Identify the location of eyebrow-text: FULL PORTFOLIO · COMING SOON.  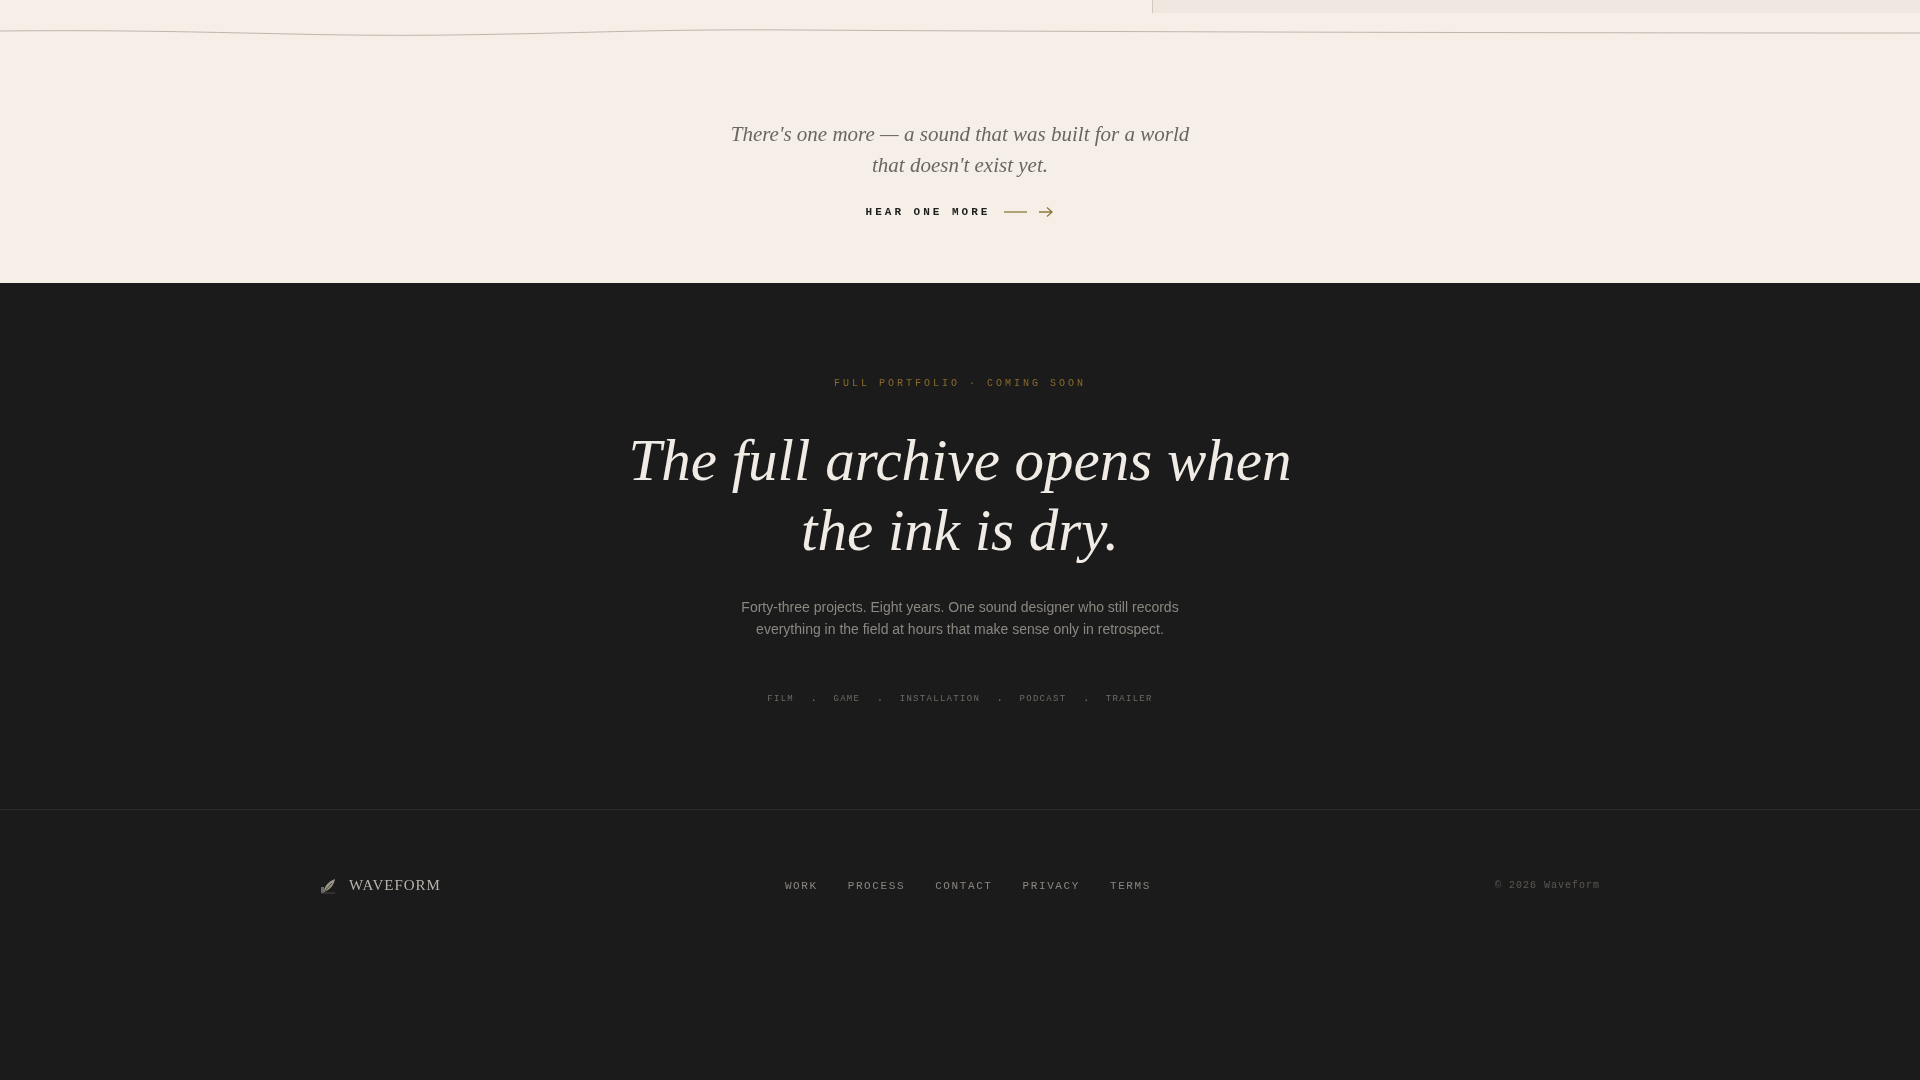
(960, 384).